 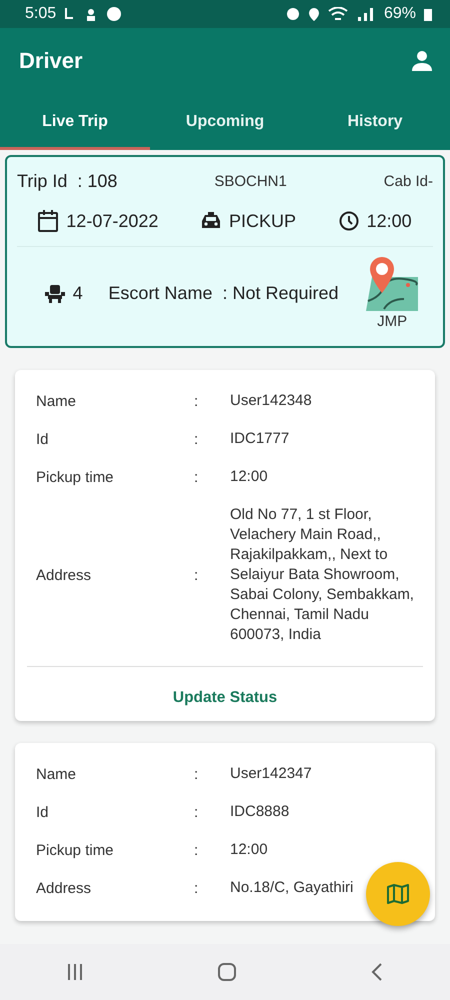 What do you see at coordinates (48, 221) in the screenshot?
I see `calendar-icon` at bounding box center [48, 221].